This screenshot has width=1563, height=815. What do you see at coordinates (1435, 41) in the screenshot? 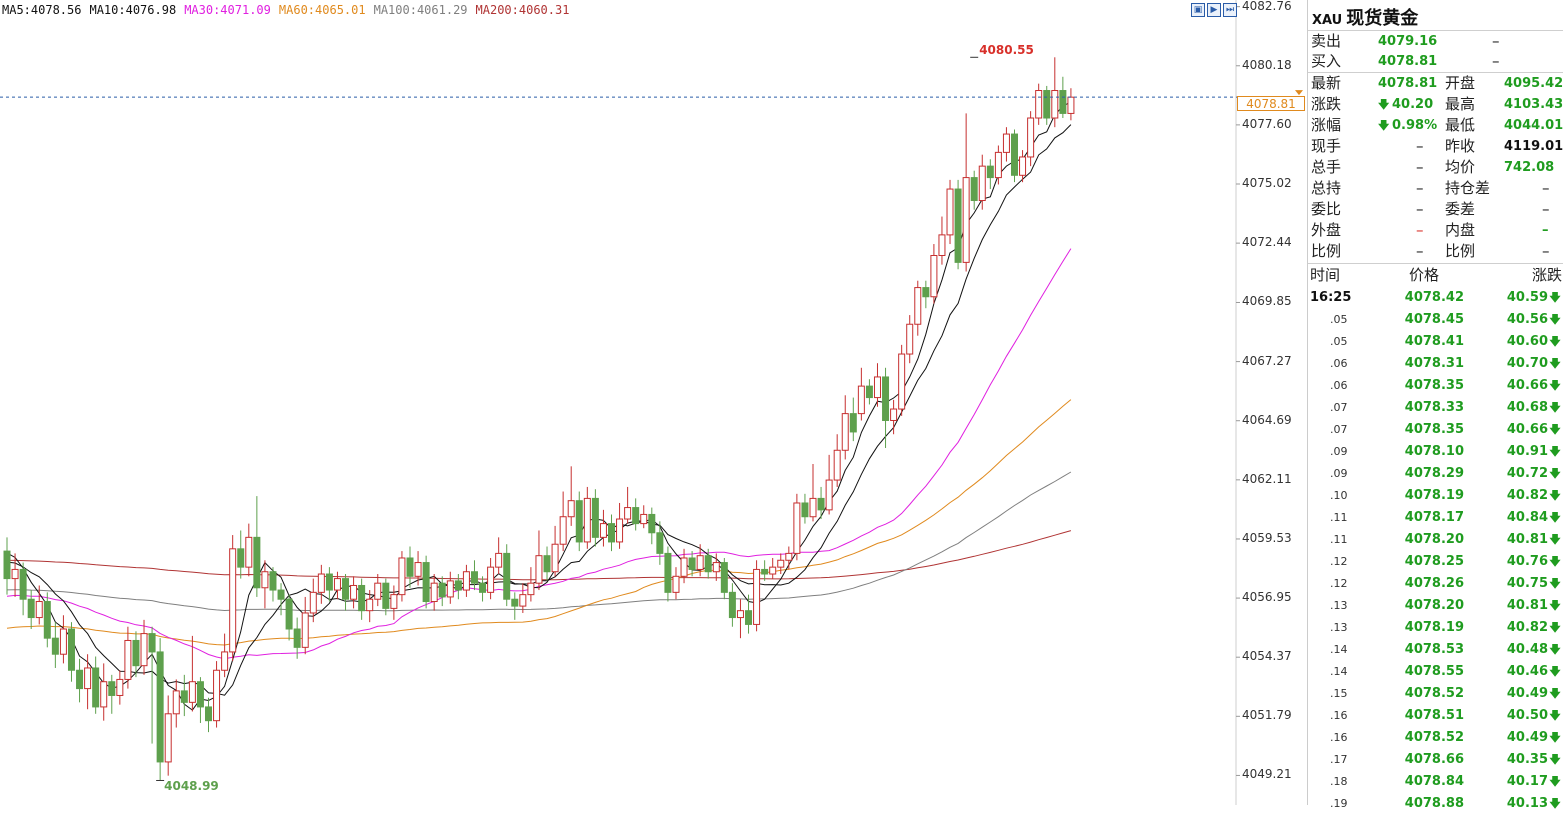
I see `bid-ask-row: 卖出 4079.16 –` at bounding box center [1435, 41].